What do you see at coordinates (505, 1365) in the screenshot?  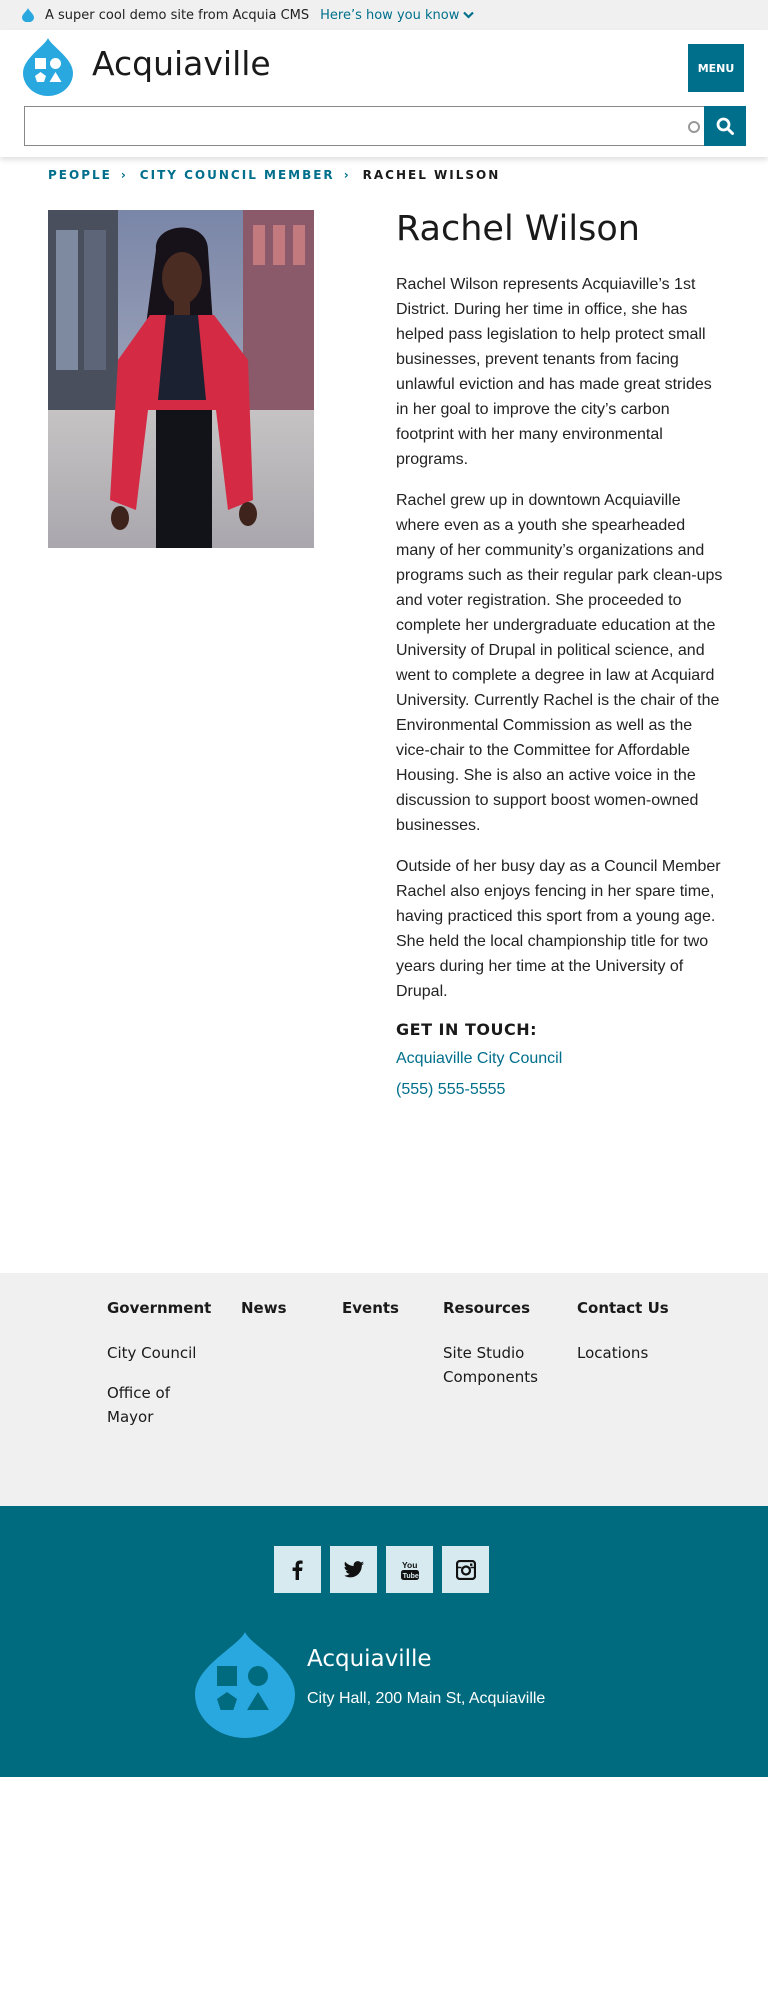 I see `footer-link-site-studio-components: Site Studio Components` at bounding box center [505, 1365].